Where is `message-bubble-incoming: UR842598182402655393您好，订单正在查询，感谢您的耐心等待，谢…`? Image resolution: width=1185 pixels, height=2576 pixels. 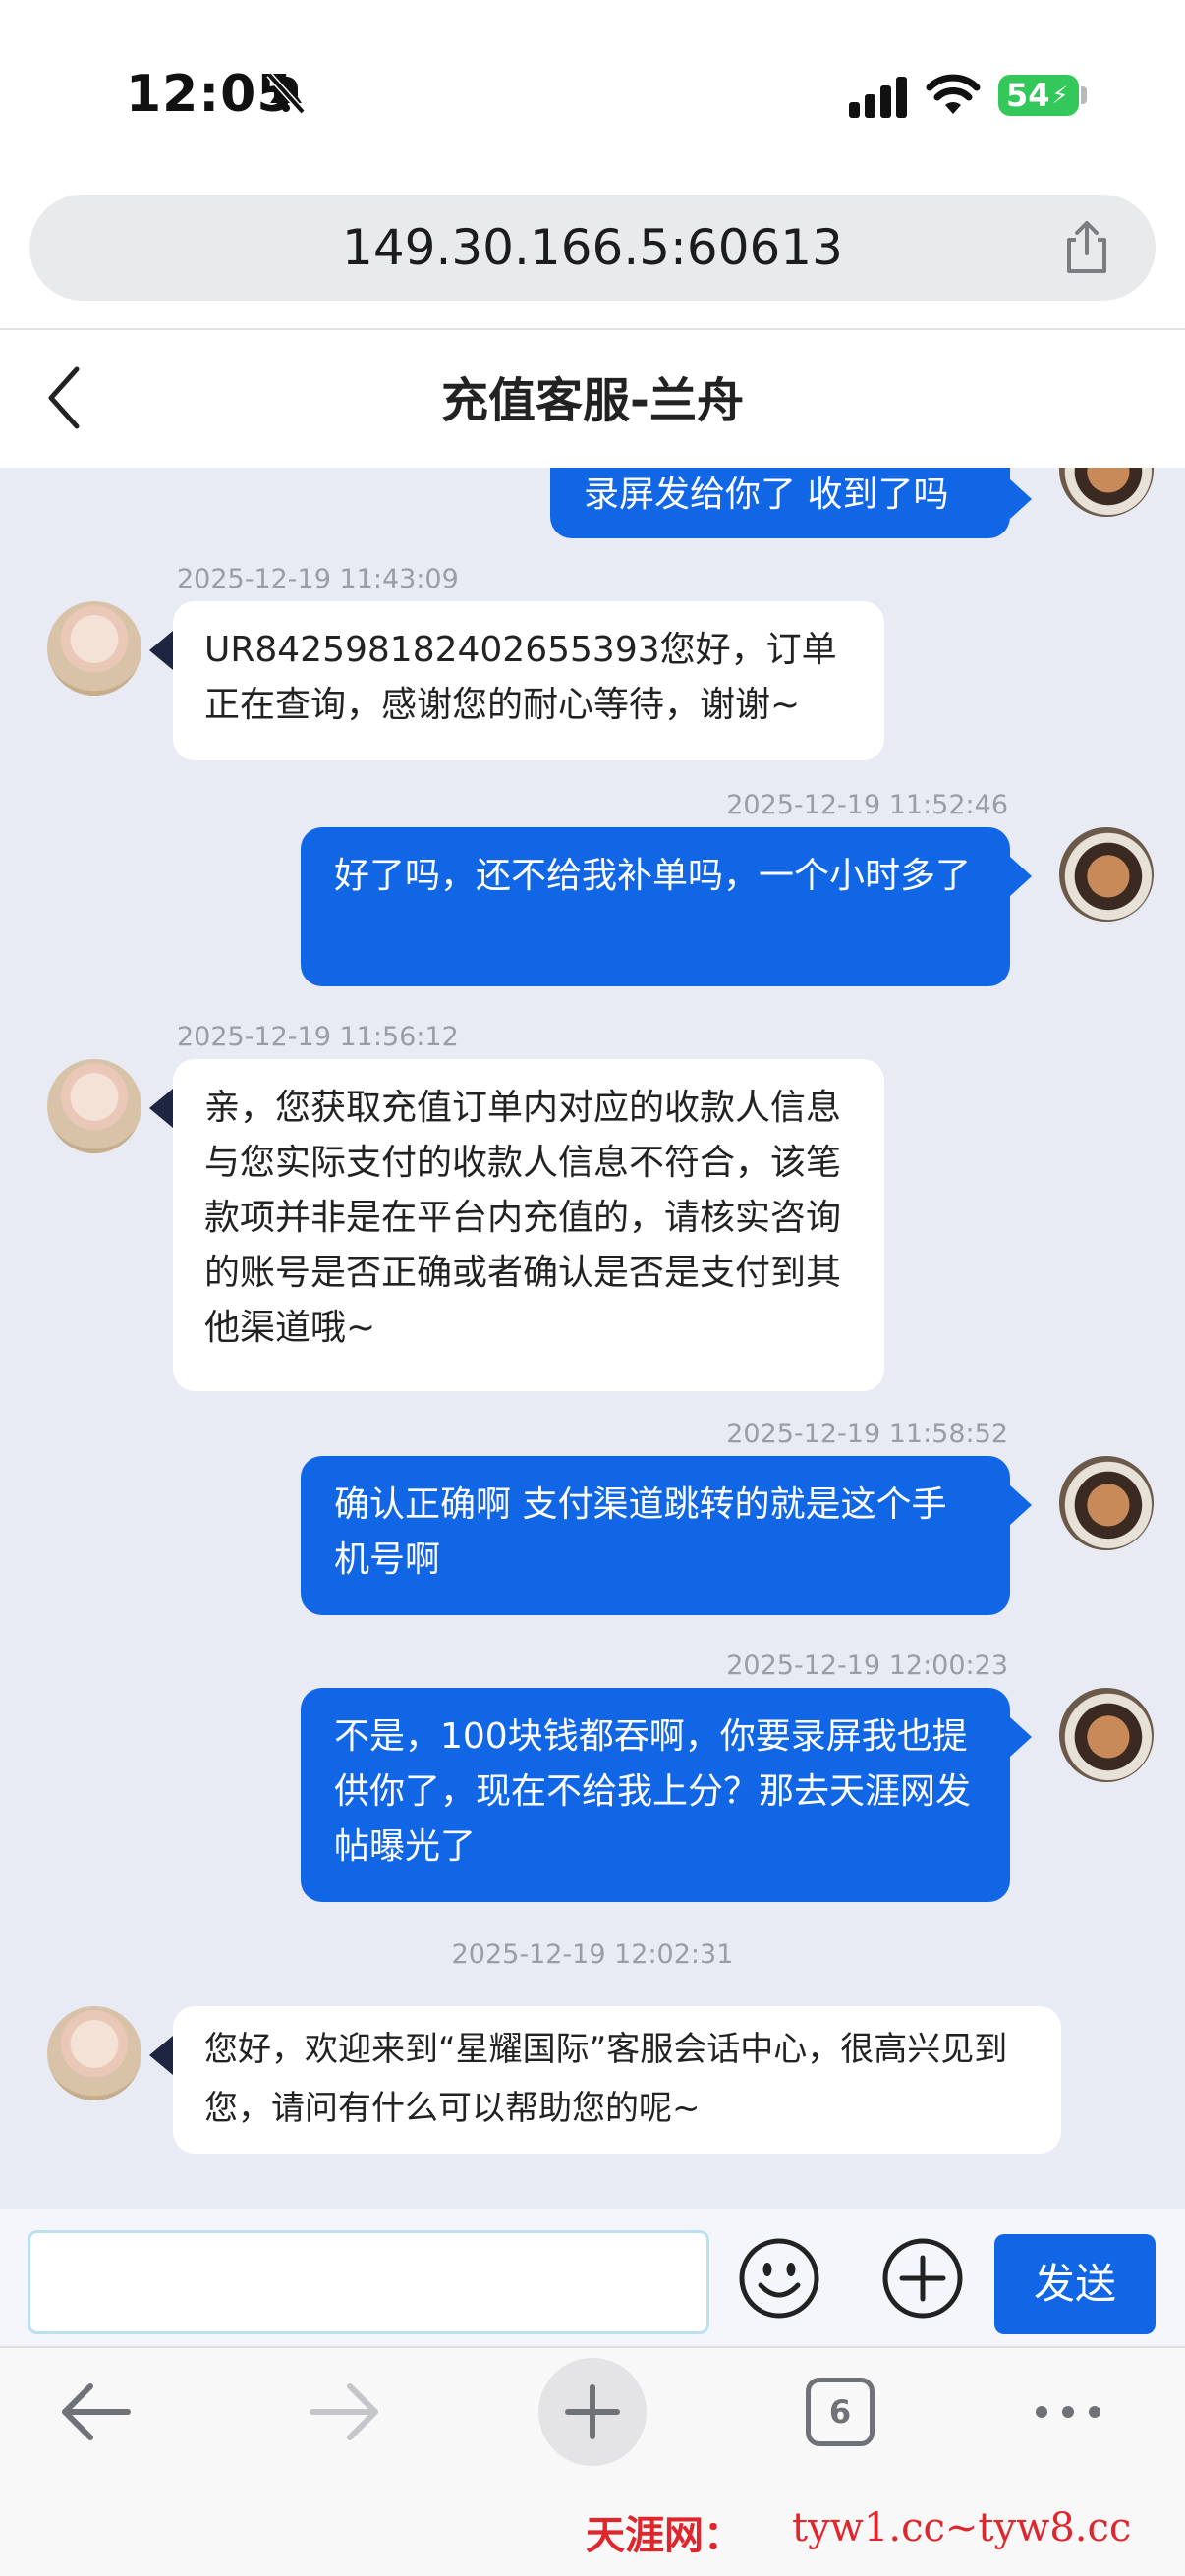 message-bubble-incoming: UR842598182402655393您好，订单正在查询，感谢您的耐心等待，谢… is located at coordinates (528, 680).